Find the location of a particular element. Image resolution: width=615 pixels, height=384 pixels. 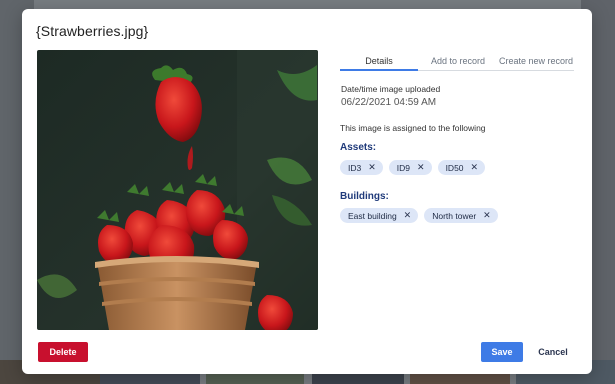

asset-chip: ID3 ✕ is located at coordinates (361, 167).